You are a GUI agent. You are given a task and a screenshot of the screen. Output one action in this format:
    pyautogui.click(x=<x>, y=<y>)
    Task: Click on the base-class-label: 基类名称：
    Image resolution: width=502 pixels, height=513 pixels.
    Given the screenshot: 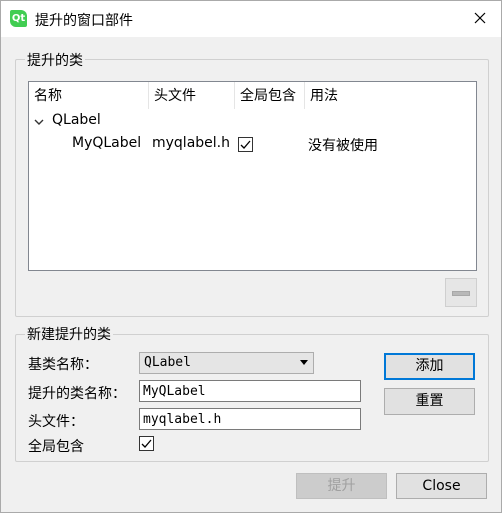 What is the action you would take?
    pyautogui.click(x=63, y=365)
    